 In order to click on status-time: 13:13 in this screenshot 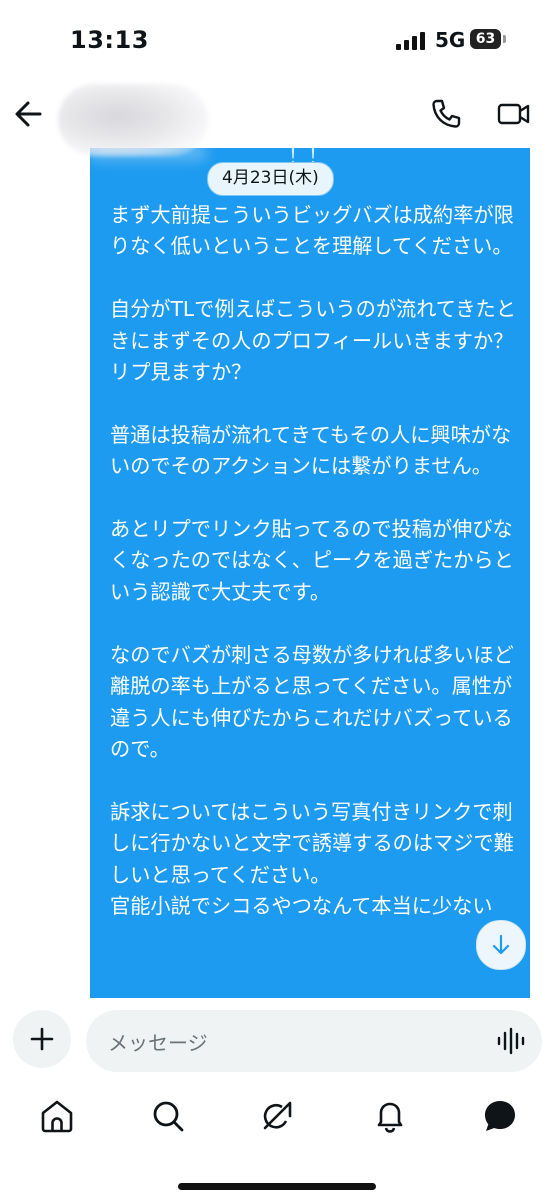, I will do `click(109, 40)`.